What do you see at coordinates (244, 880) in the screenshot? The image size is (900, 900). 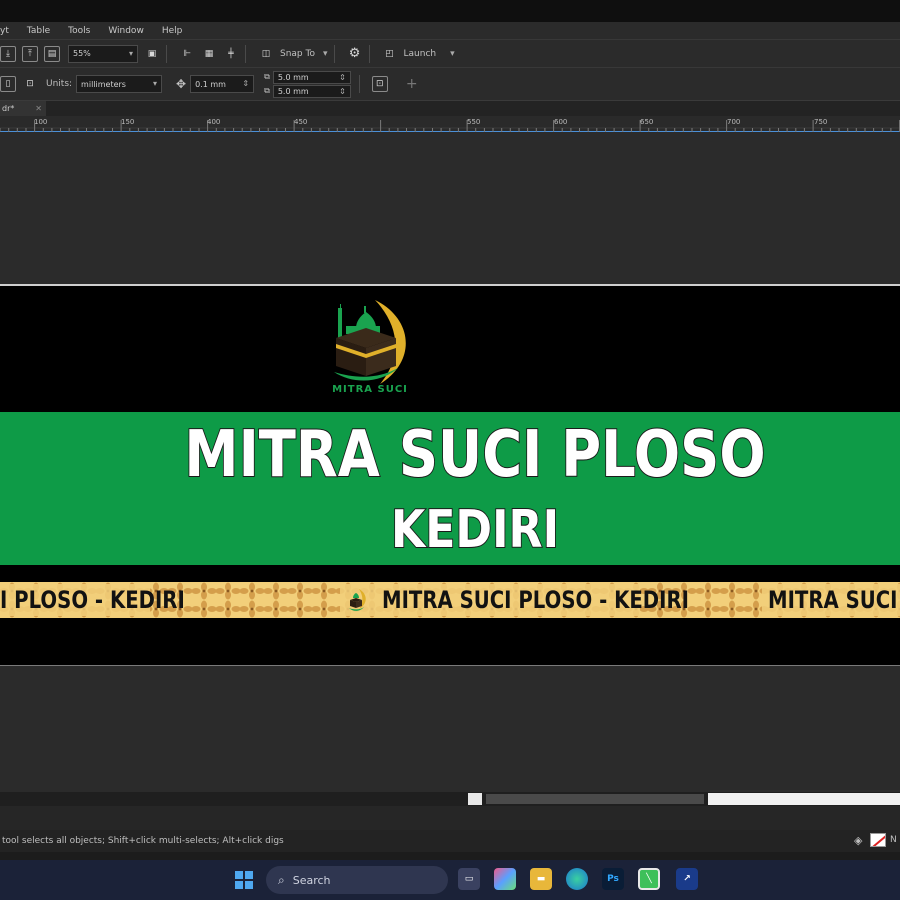 I see `windows-start-icon` at bounding box center [244, 880].